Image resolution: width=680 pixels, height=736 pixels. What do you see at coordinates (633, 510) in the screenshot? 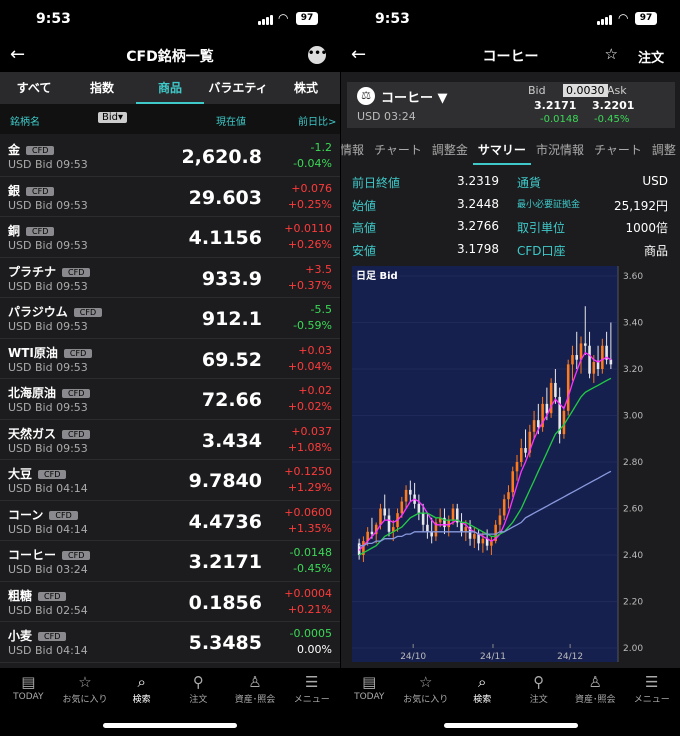
I see `y-tick-label: 2.60` at bounding box center [633, 510].